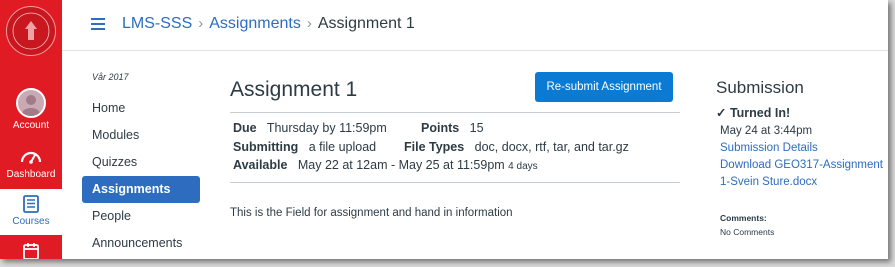 Image resolution: width=895 pixels, height=267 pixels. What do you see at coordinates (455, 182) in the screenshot?
I see `details-divider-bottom` at bounding box center [455, 182].